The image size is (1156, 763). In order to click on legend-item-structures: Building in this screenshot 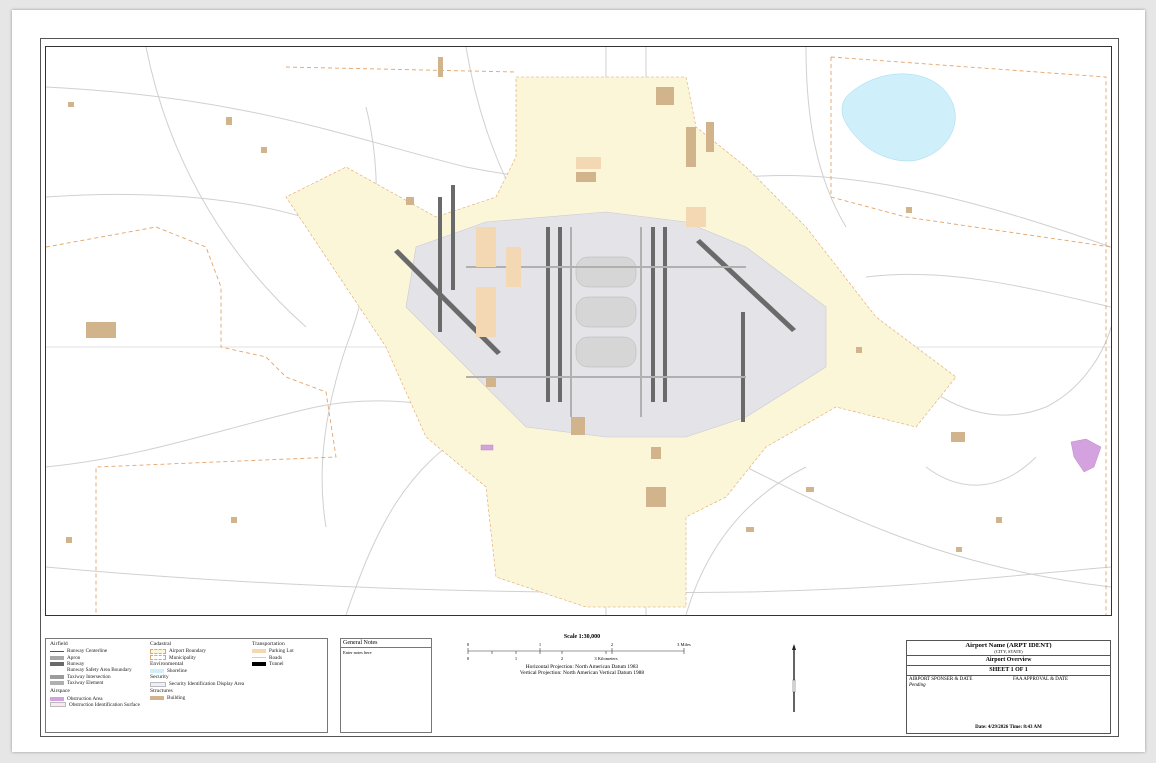, I will do `click(205, 698)`.